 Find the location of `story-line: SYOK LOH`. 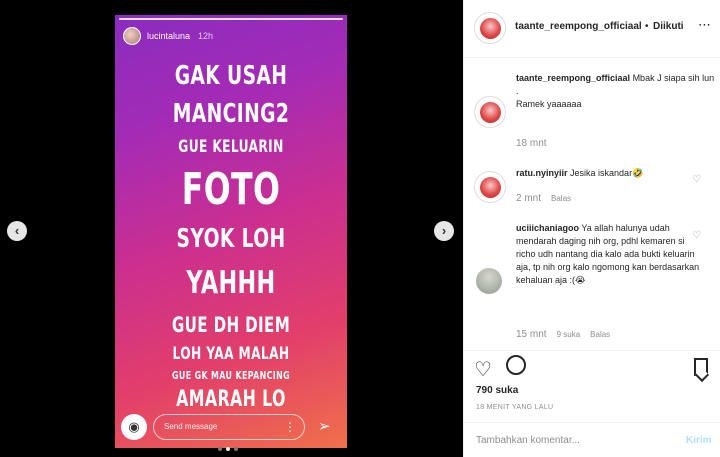

story-line: SYOK LOH is located at coordinates (231, 239).